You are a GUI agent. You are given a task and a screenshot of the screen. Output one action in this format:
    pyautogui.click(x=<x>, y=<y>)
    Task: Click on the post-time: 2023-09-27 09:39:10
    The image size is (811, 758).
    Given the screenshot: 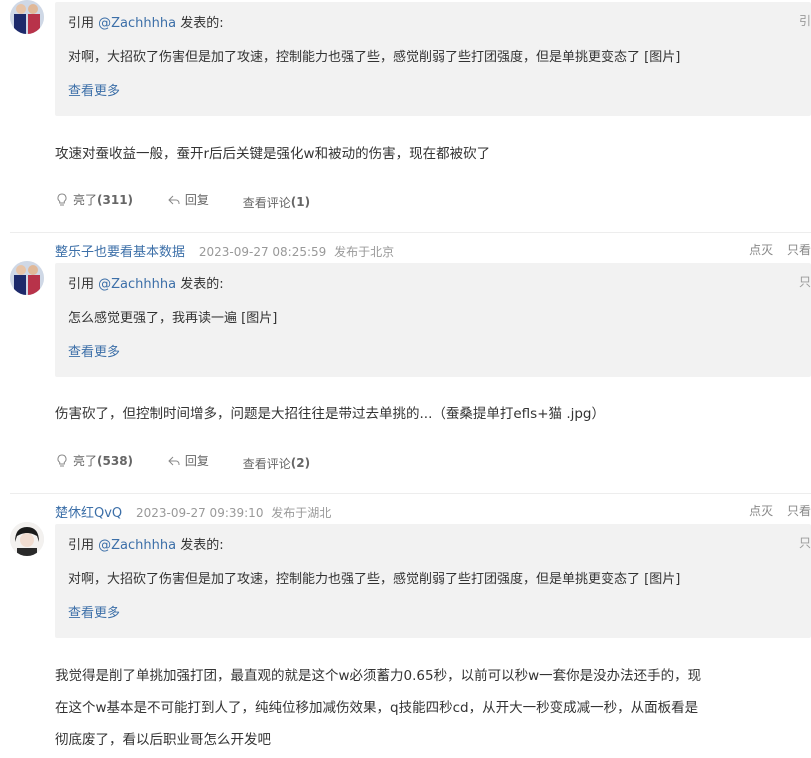 What is the action you would take?
    pyautogui.click(x=200, y=513)
    